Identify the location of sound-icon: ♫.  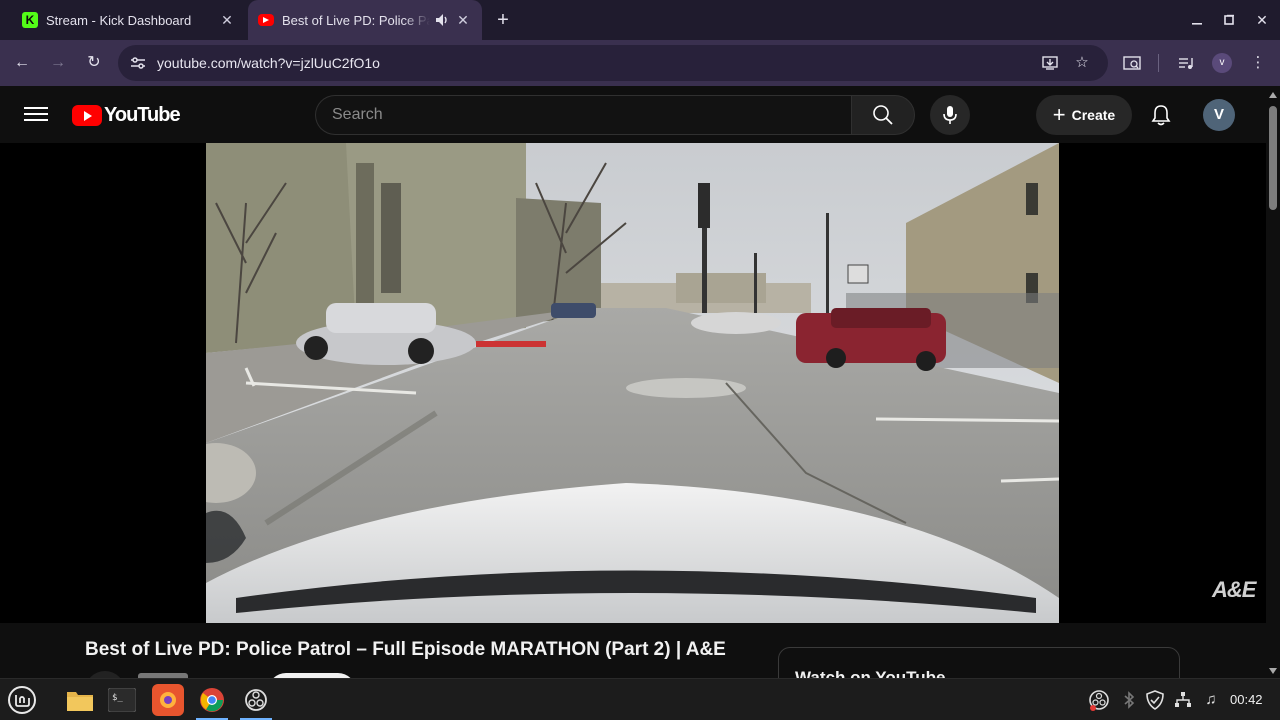
(1211, 700).